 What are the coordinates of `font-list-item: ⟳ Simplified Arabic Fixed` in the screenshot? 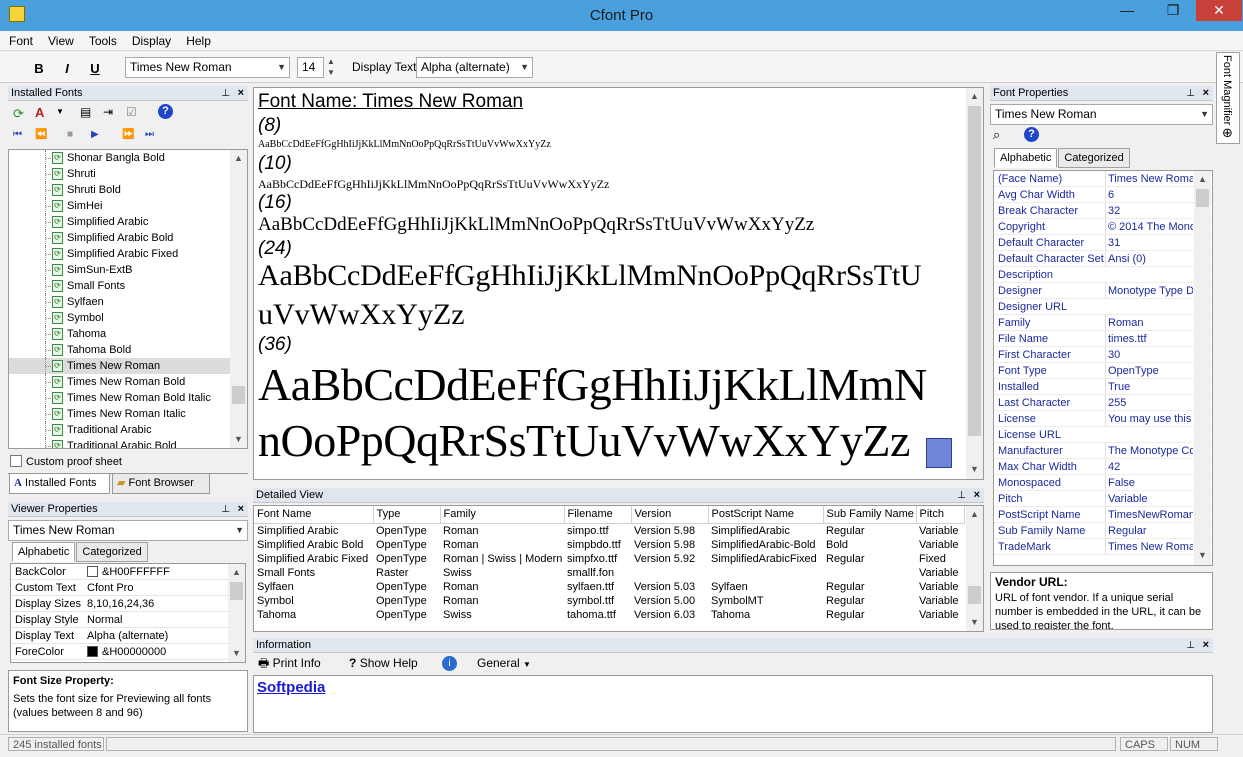 It's located at (128, 254).